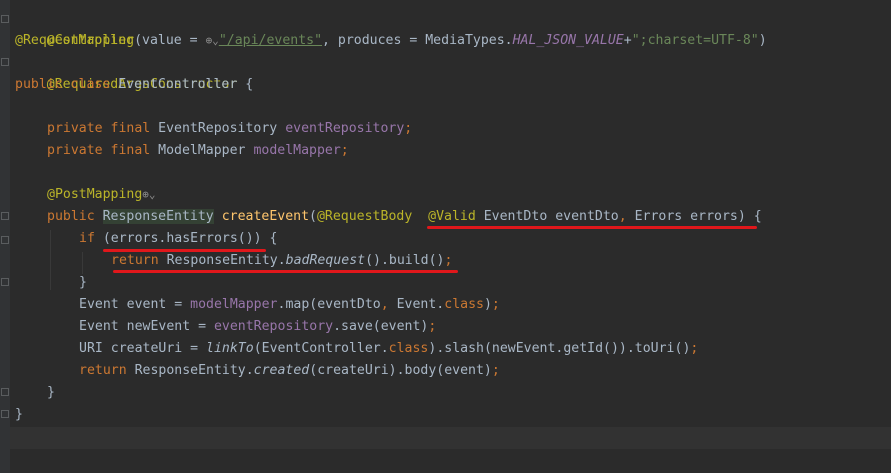 This screenshot has width=891, height=473. I want to click on code-text: .map(eventDto, so click(329, 304).